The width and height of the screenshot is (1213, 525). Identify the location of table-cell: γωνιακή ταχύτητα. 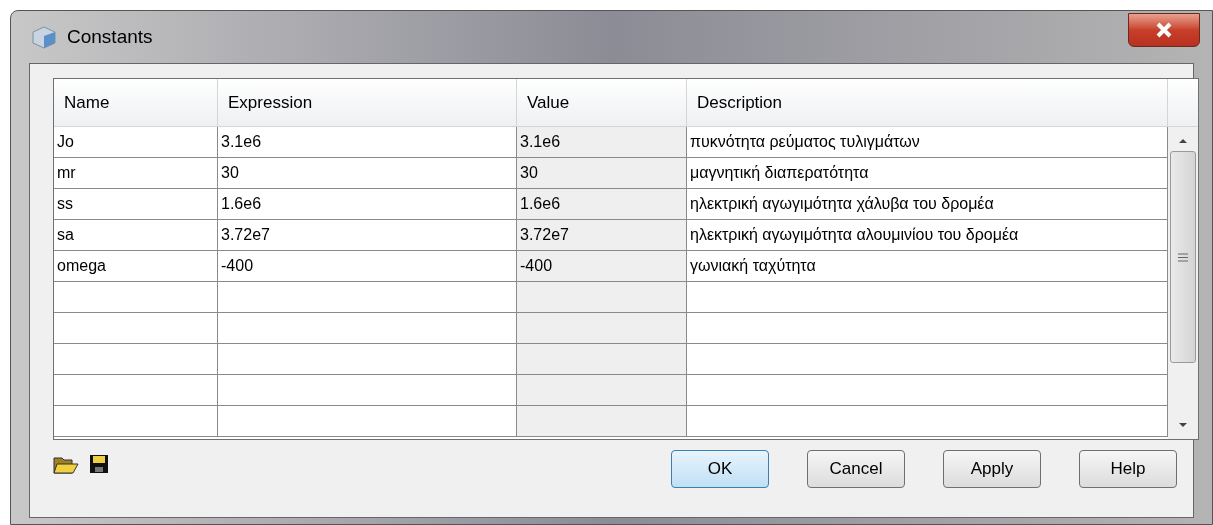
(927, 266).